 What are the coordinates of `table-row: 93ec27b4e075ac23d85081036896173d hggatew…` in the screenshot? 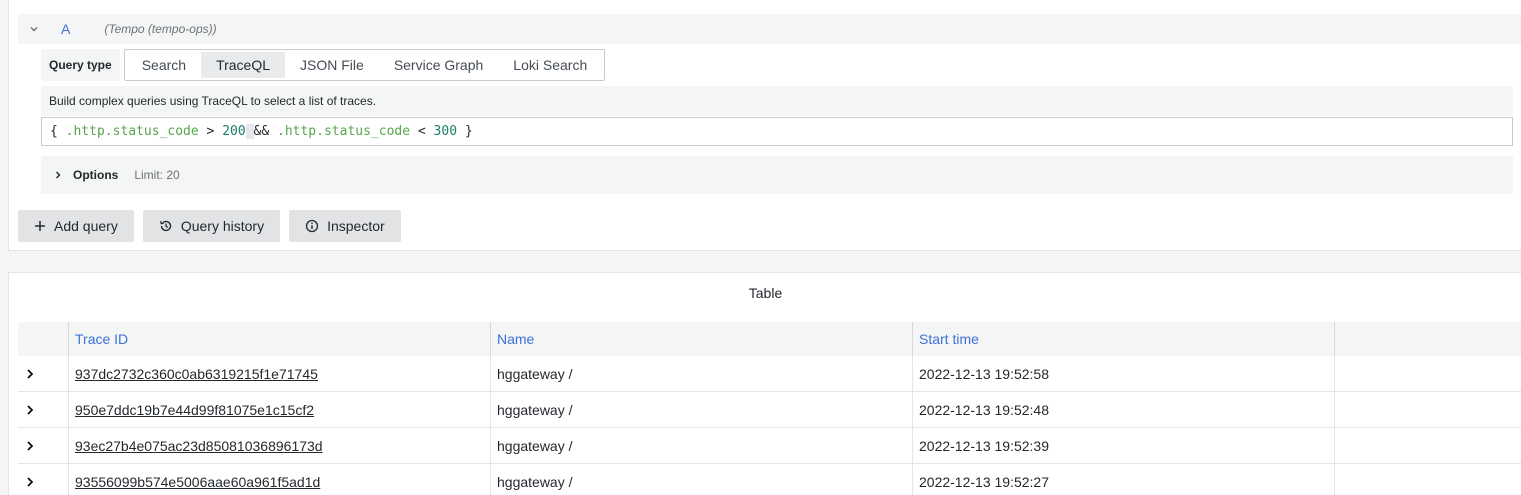 It's located at (769, 446).